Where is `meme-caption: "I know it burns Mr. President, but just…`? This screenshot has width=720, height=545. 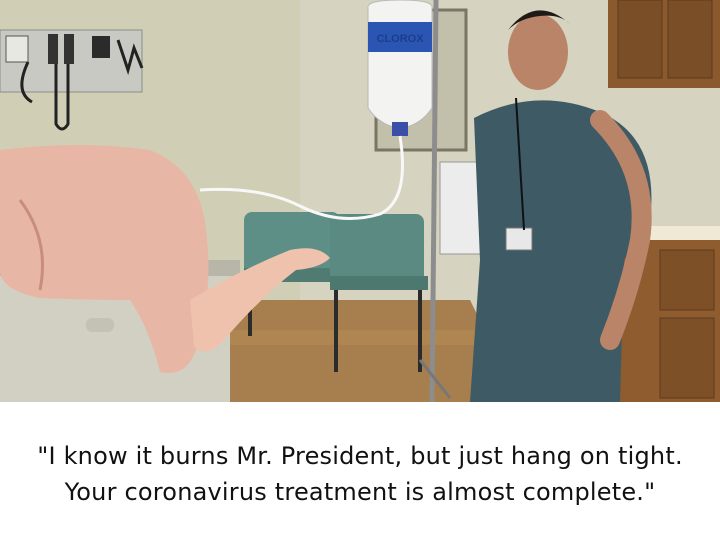 meme-caption: "I know it burns Mr. President, but just… is located at coordinates (360, 473).